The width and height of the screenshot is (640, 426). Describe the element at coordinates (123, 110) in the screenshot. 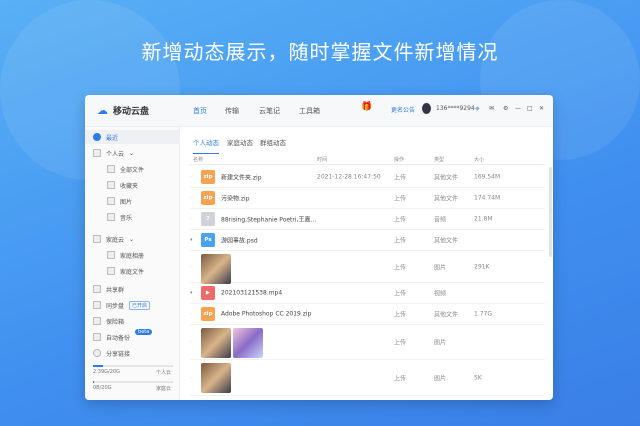

I see `app-logo: ☁ 移动云盘` at that location.